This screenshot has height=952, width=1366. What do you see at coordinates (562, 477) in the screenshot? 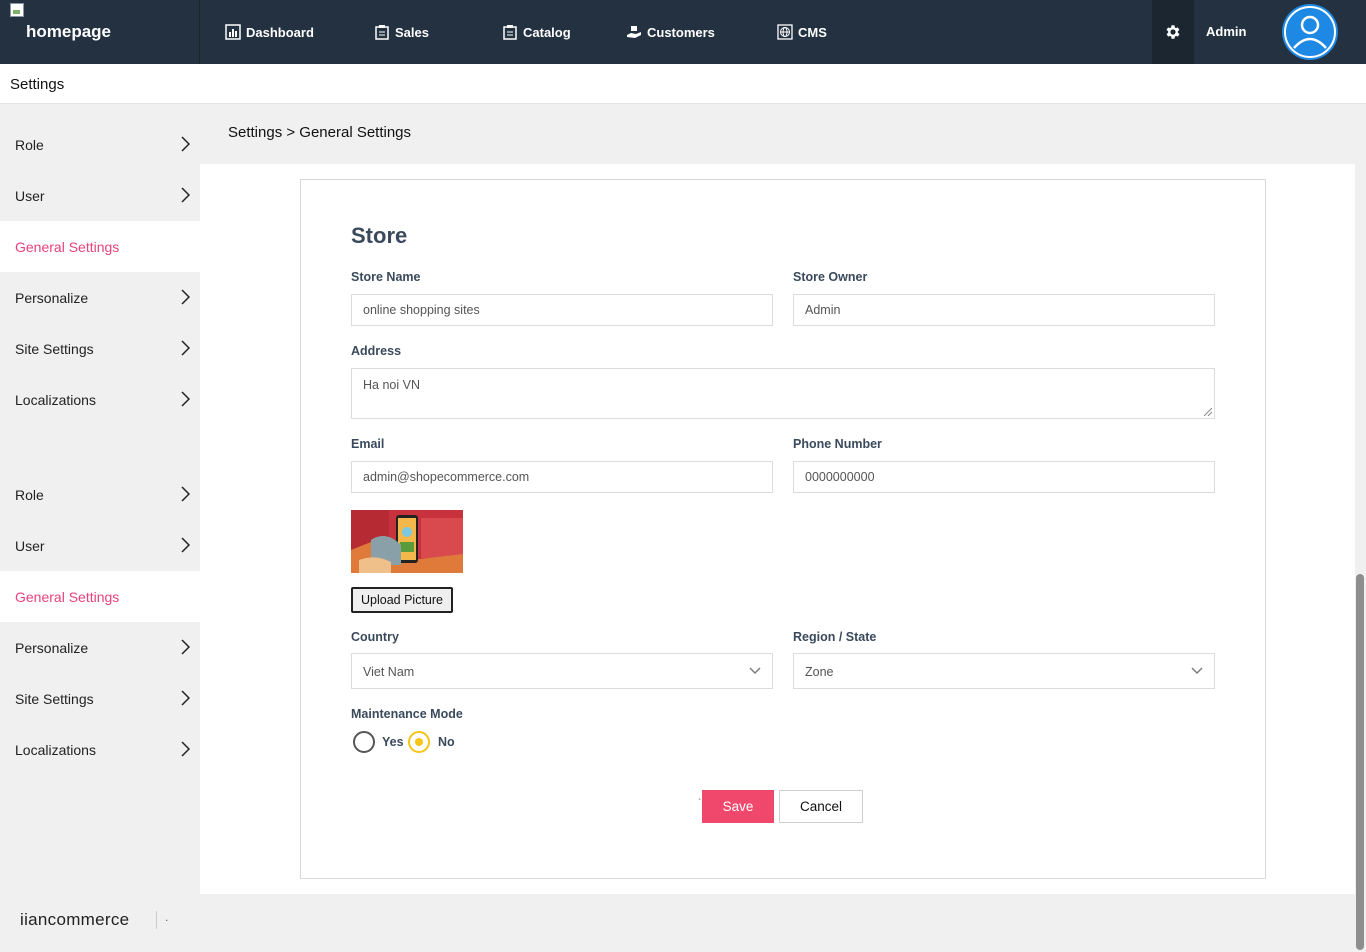
I see `email-input: admin@shopecommerce.com` at bounding box center [562, 477].